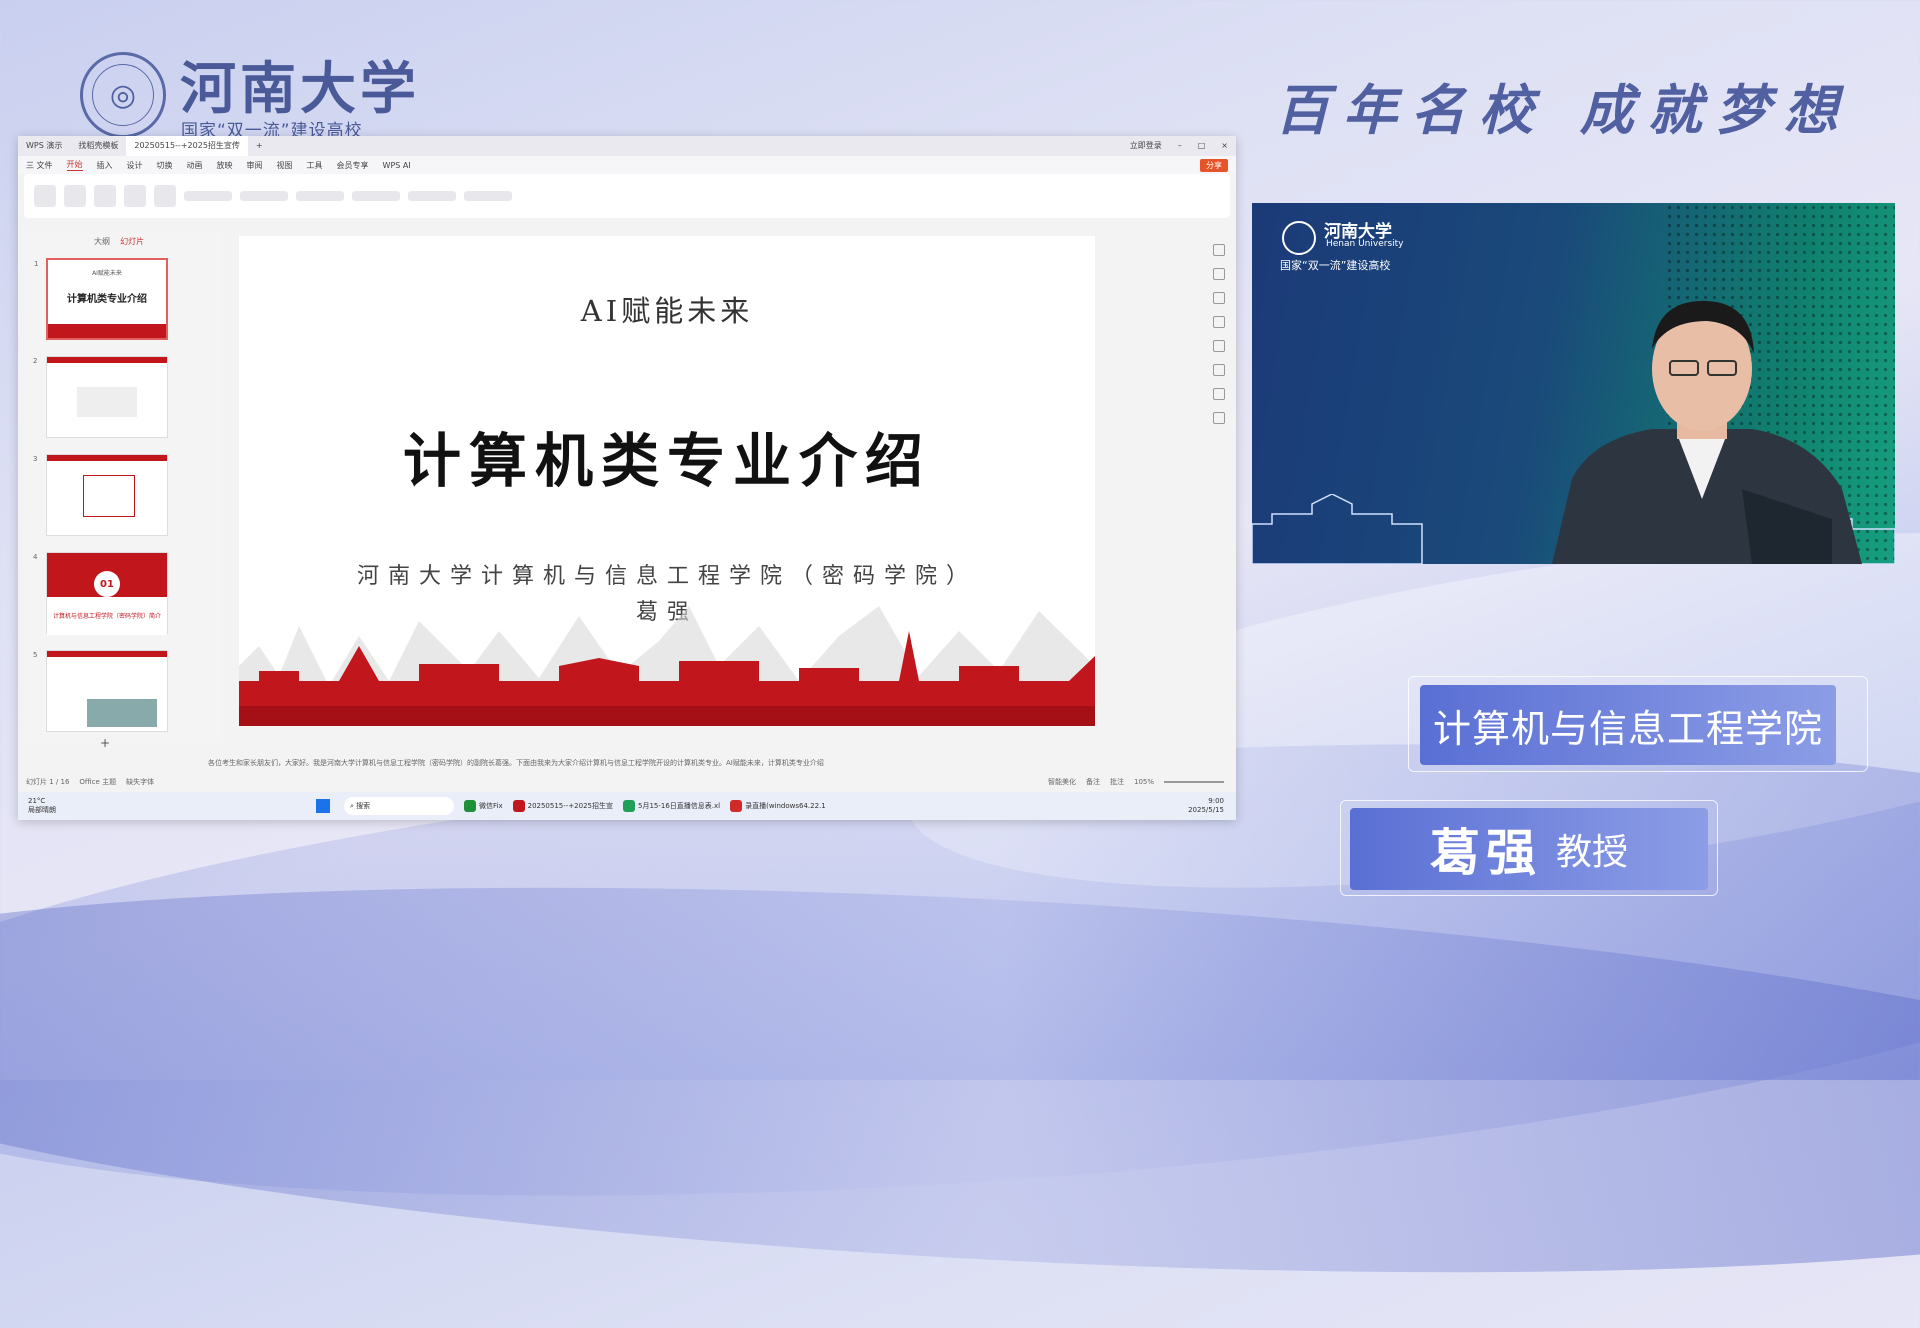 The width and height of the screenshot is (1920, 1328). What do you see at coordinates (1707, 432) in the screenshot?
I see `presenter-video` at bounding box center [1707, 432].